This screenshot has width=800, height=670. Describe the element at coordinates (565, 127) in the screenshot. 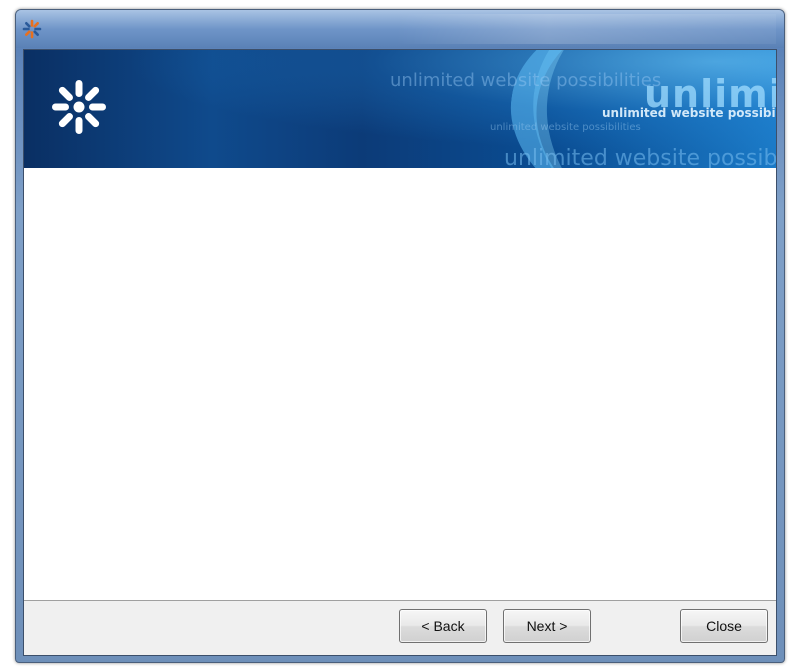

I see `banner-tagline-small: unlimited website possibilities` at that location.